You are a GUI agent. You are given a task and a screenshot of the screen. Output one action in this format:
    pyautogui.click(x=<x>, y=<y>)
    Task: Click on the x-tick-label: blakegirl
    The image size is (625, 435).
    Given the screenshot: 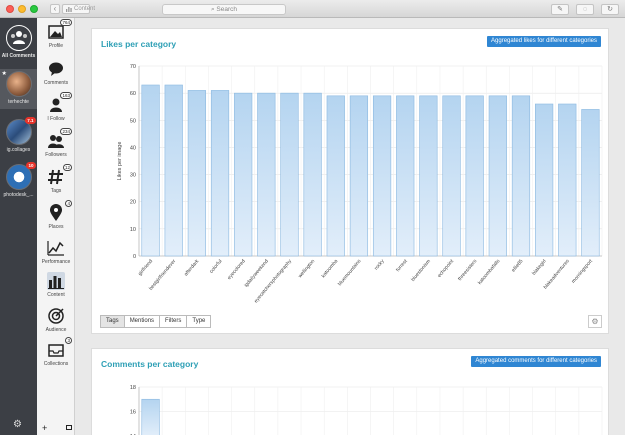 What is the action you would take?
    pyautogui.click(x=539, y=267)
    